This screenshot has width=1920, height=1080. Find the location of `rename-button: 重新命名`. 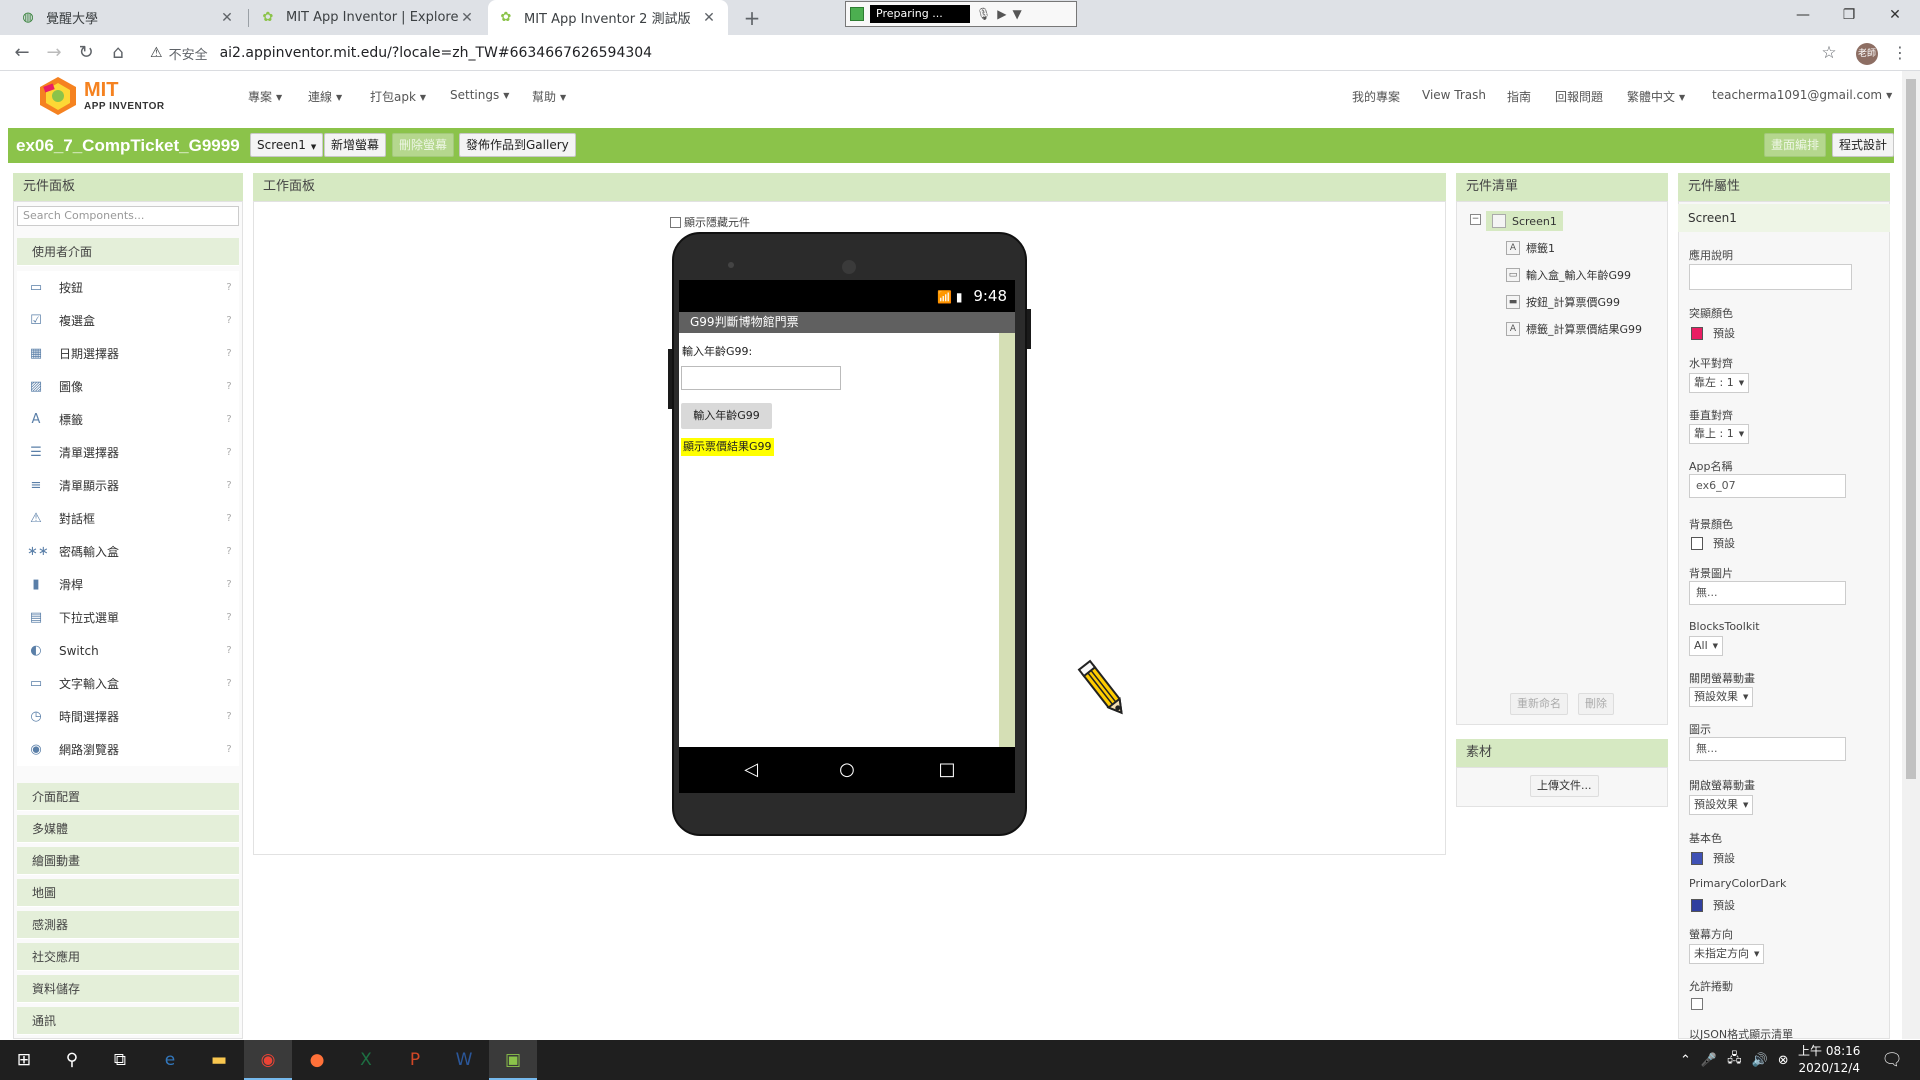

rename-button: 重新命名 is located at coordinates (1539, 704).